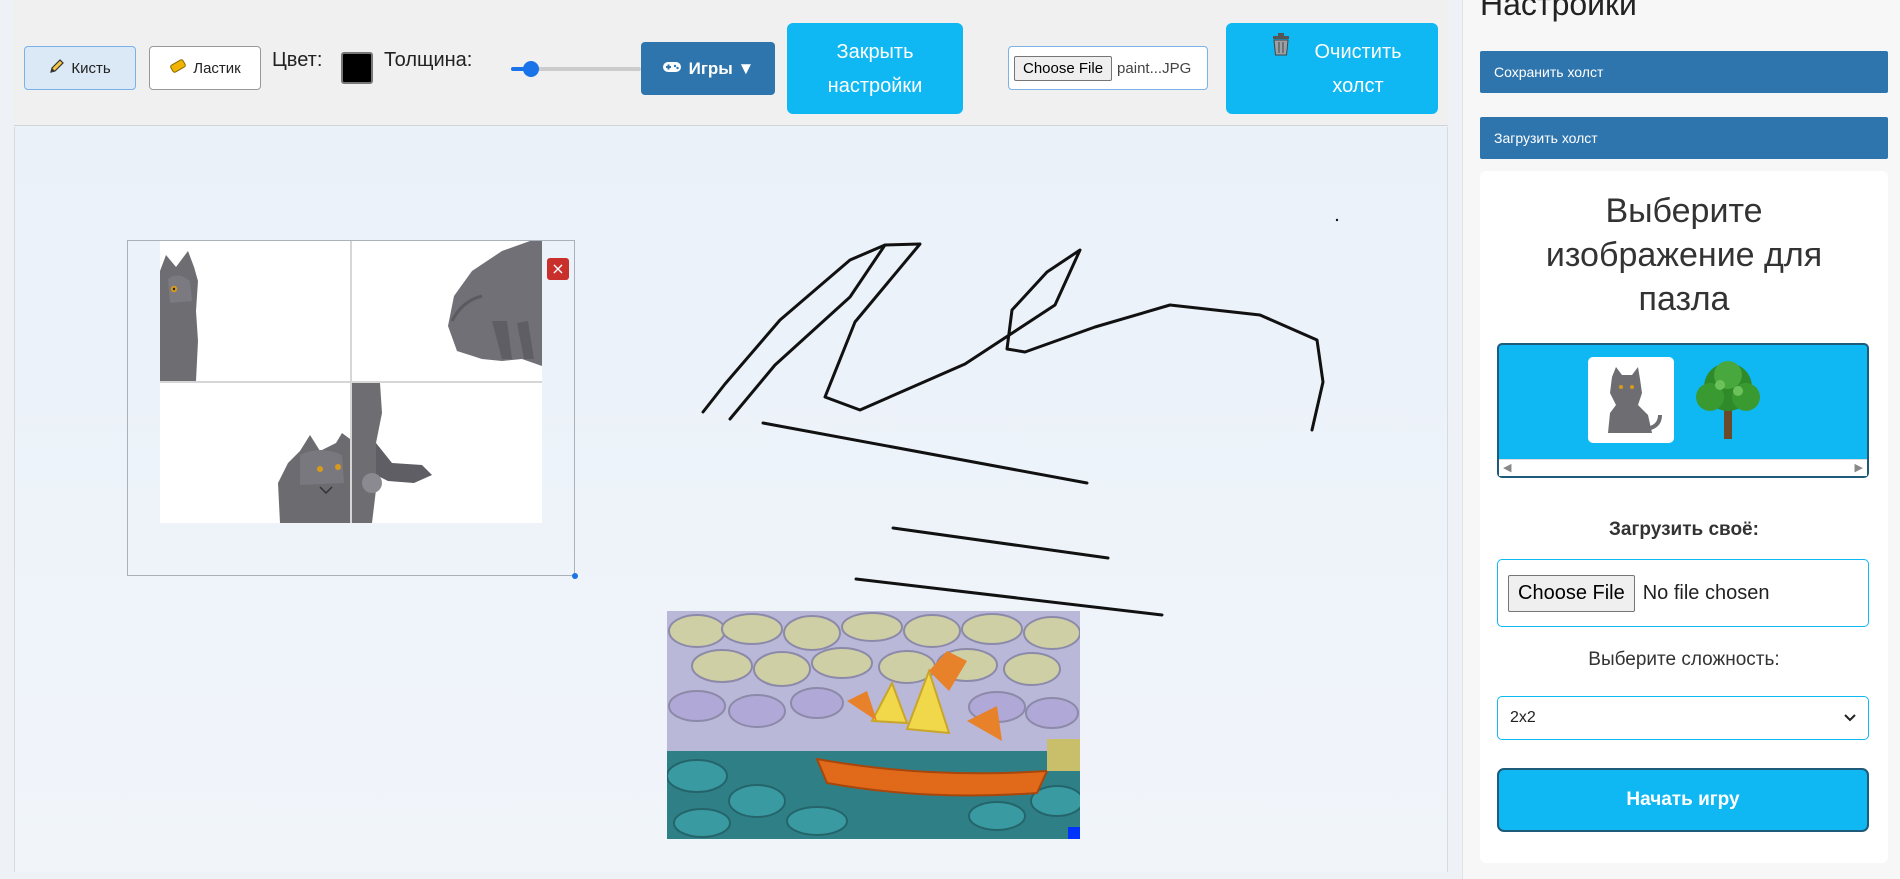 The image size is (1900, 879). I want to click on choose-file-button: Choose File, so click(1063, 68).